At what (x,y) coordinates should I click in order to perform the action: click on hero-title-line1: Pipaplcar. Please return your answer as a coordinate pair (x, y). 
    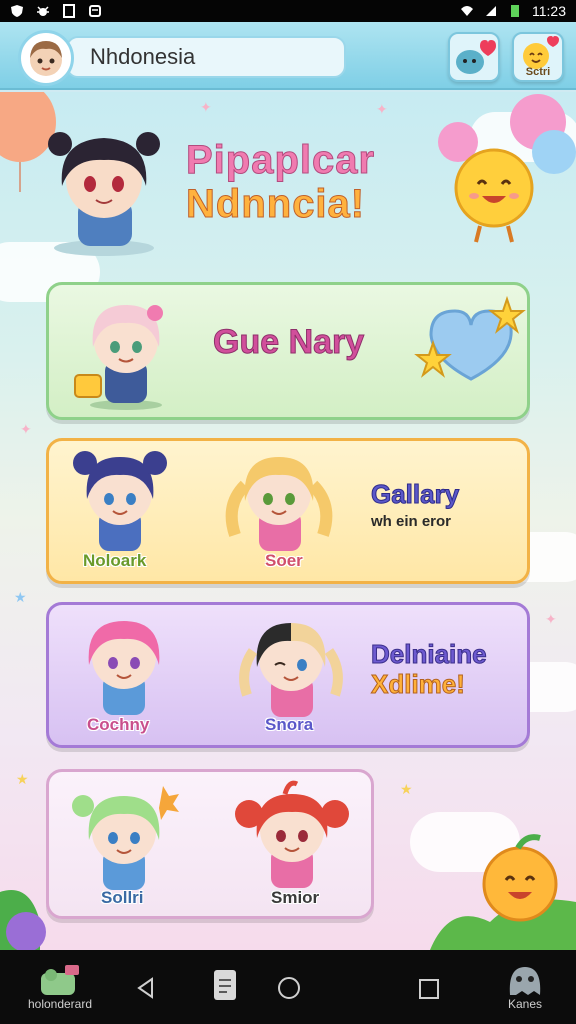
    Looking at the image, I should click on (281, 160).